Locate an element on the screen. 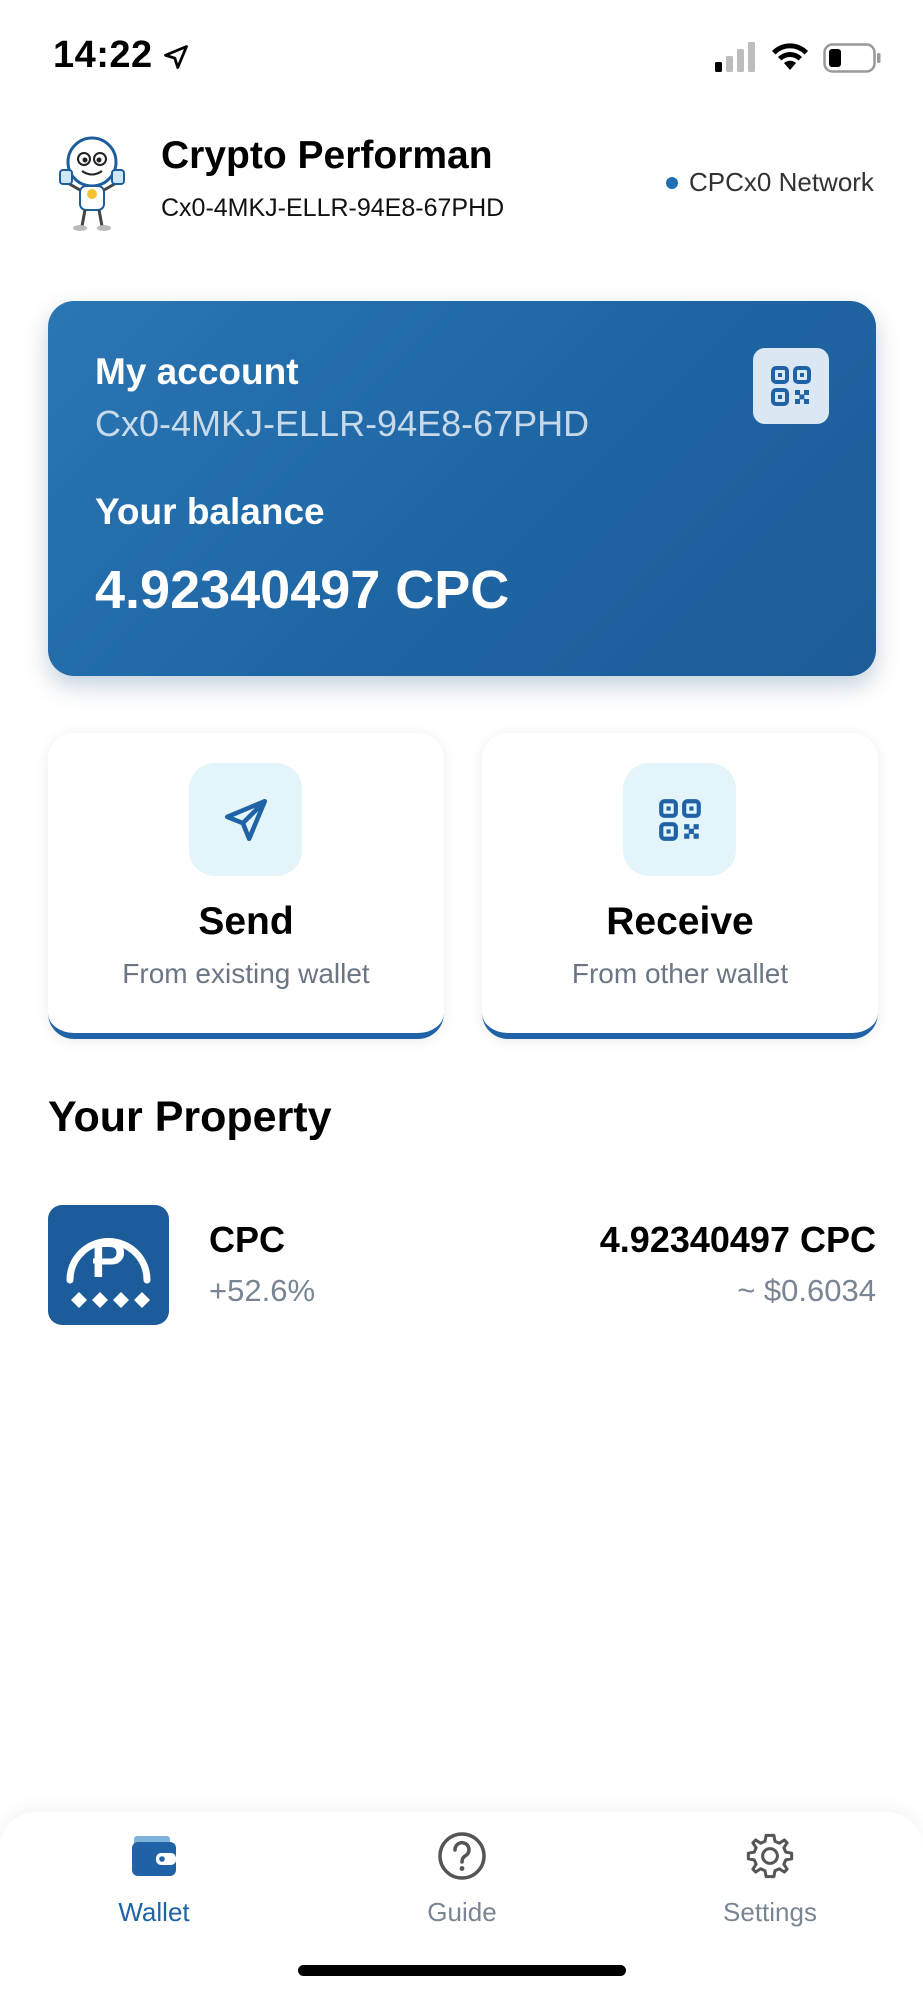 This screenshot has width=923, height=2000. battery-icon is located at coordinates (852, 58).